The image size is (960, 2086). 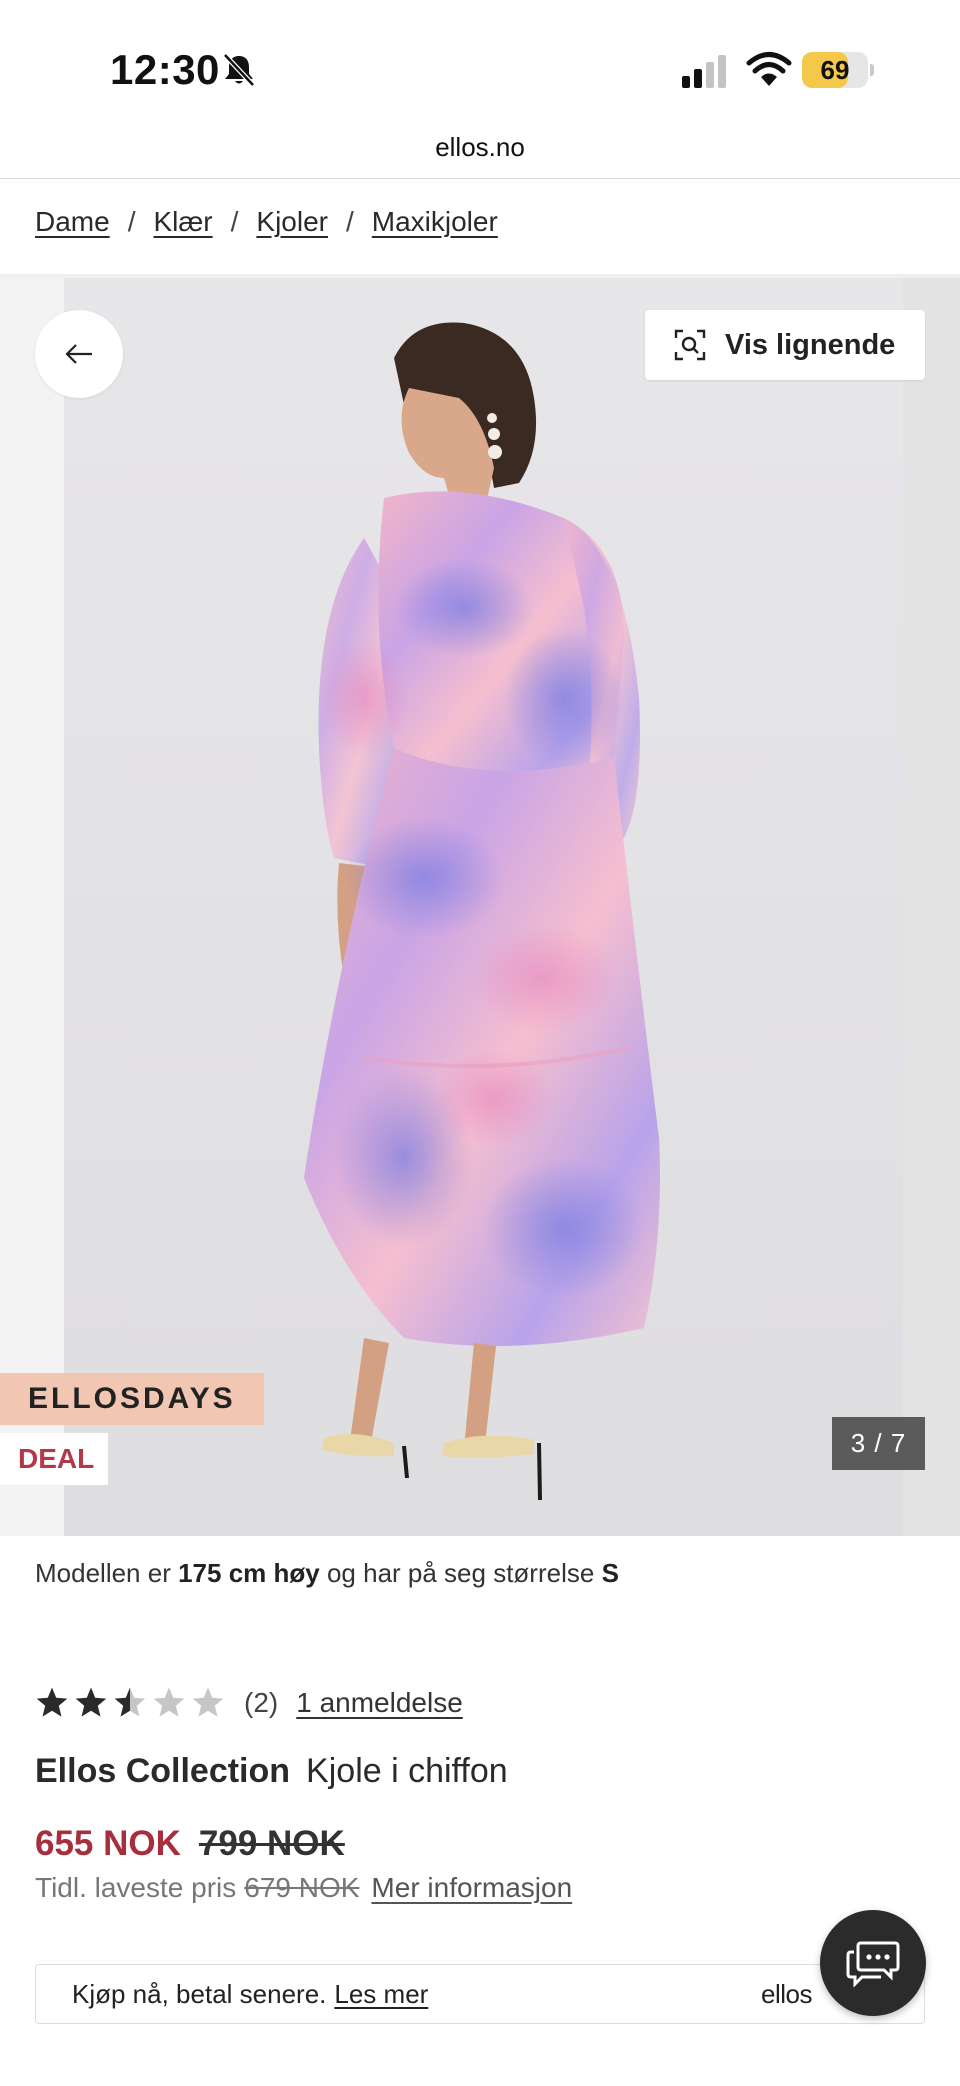 What do you see at coordinates (132, 1399) in the screenshot?
I see `campaign-badge: ELLOSDAYS` at bounding box center [132, 1399].